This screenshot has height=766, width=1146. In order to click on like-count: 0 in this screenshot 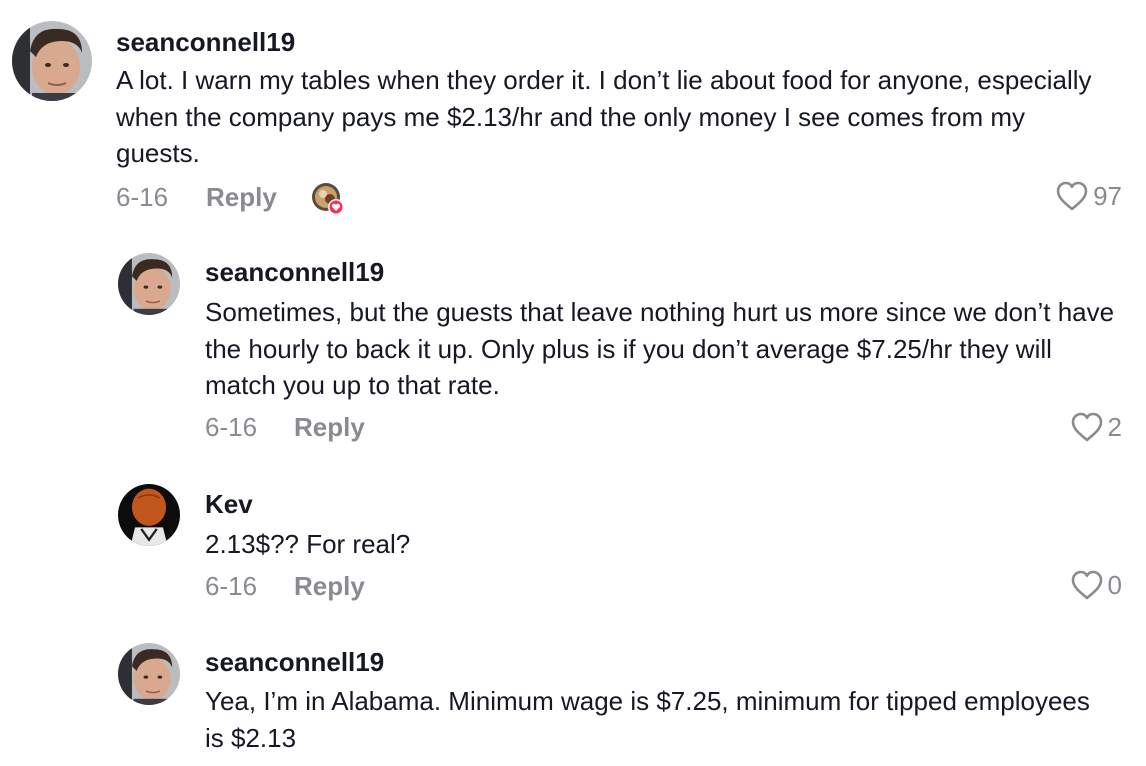, I will do `click(1114, 584)`.